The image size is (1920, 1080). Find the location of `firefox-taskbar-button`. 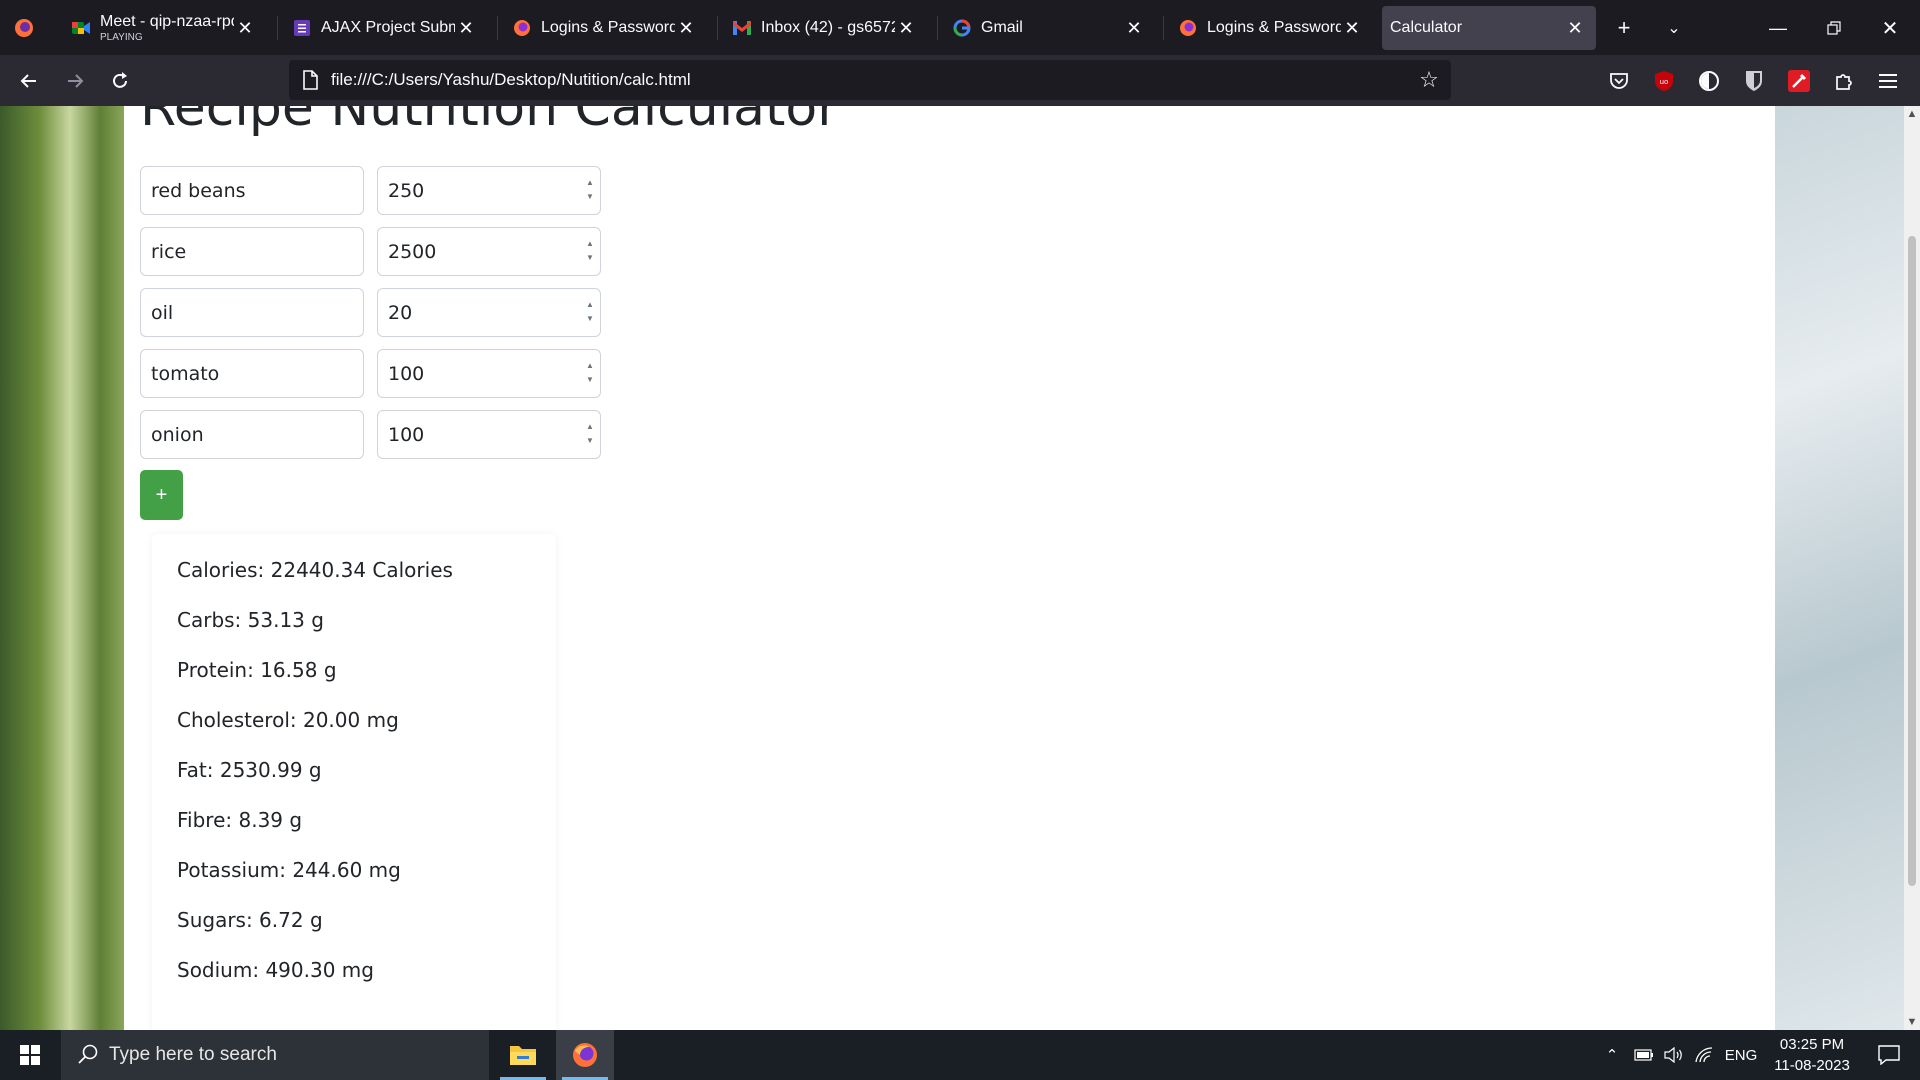

firefox-taskbar-button is located at coordinates (585, 1055).